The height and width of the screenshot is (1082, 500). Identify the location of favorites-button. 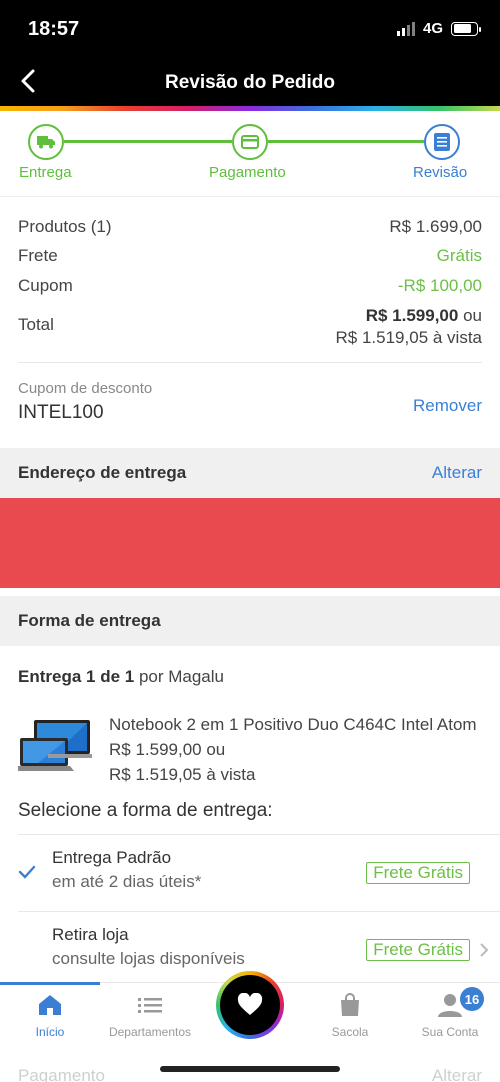
(250, 1005).